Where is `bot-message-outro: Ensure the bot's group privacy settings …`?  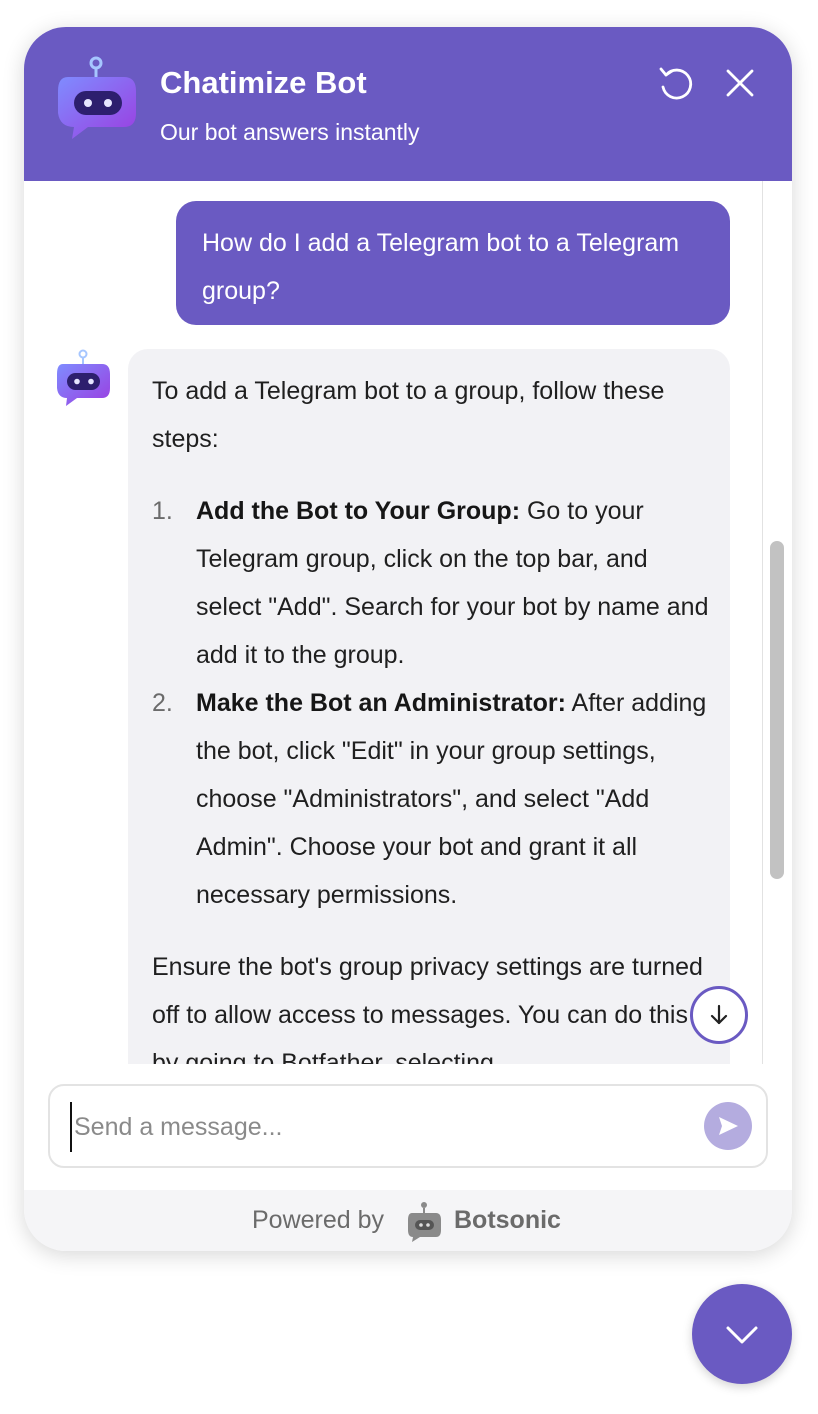
bot-message-outro: Ensure the bot's group privacy settings … is located at coordinates (427, 1008).